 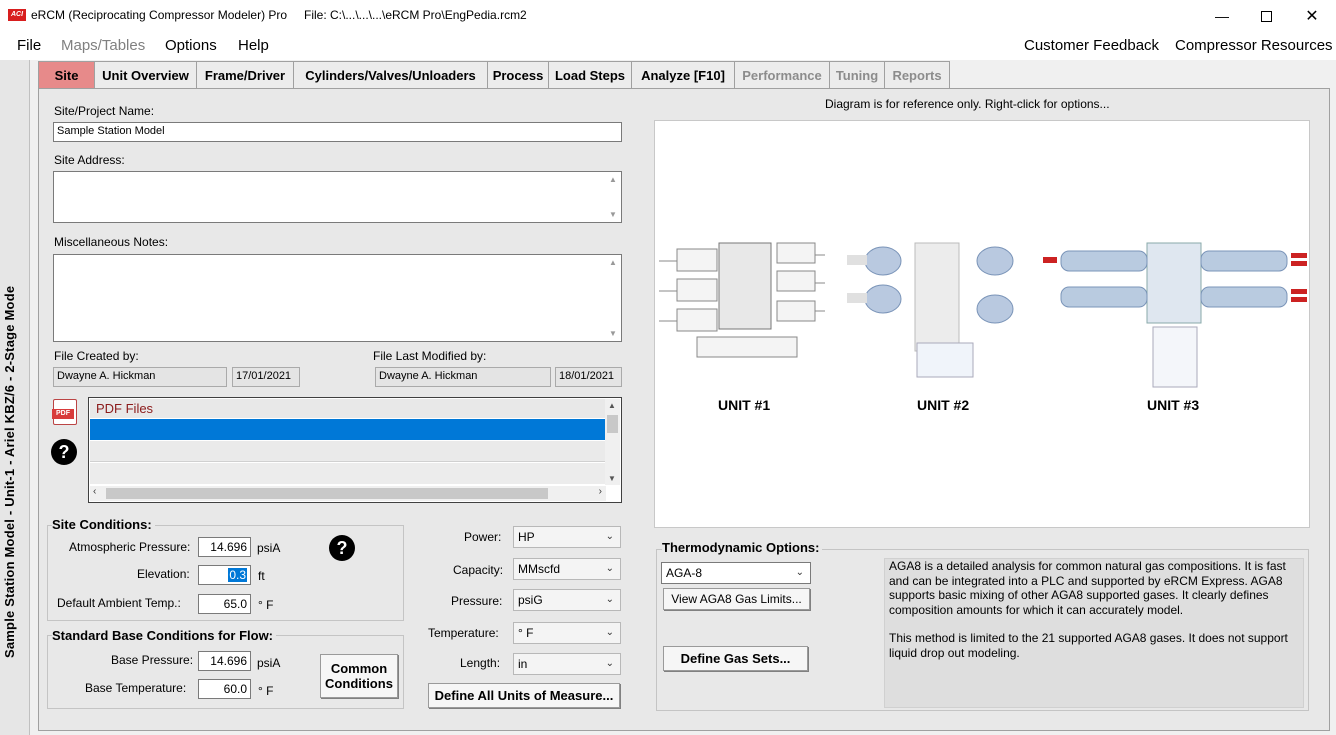 What do you see at coordinates (224, 689) in the screenshot?
I see `base-temp-input: 60.0` at bounding box center [224, 689].